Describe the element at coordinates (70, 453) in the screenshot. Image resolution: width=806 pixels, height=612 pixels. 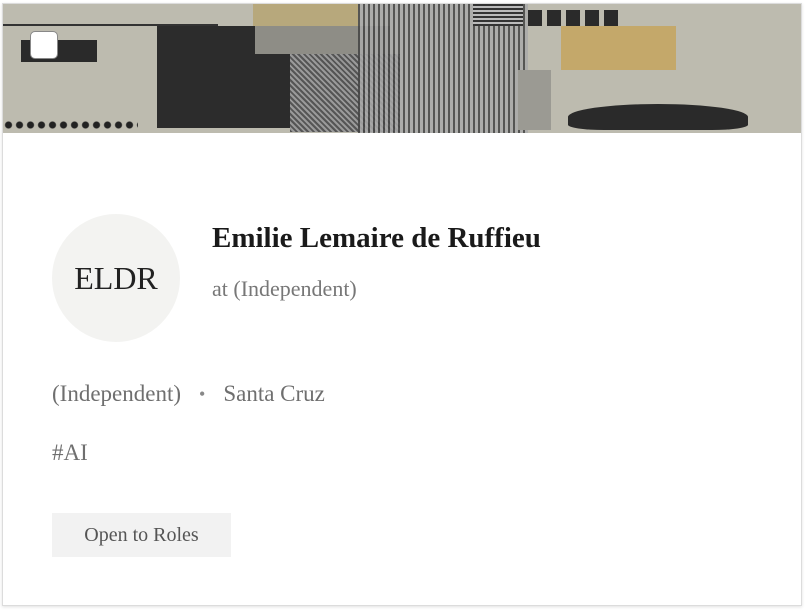
I see `tag-ai: #AI` at that location.